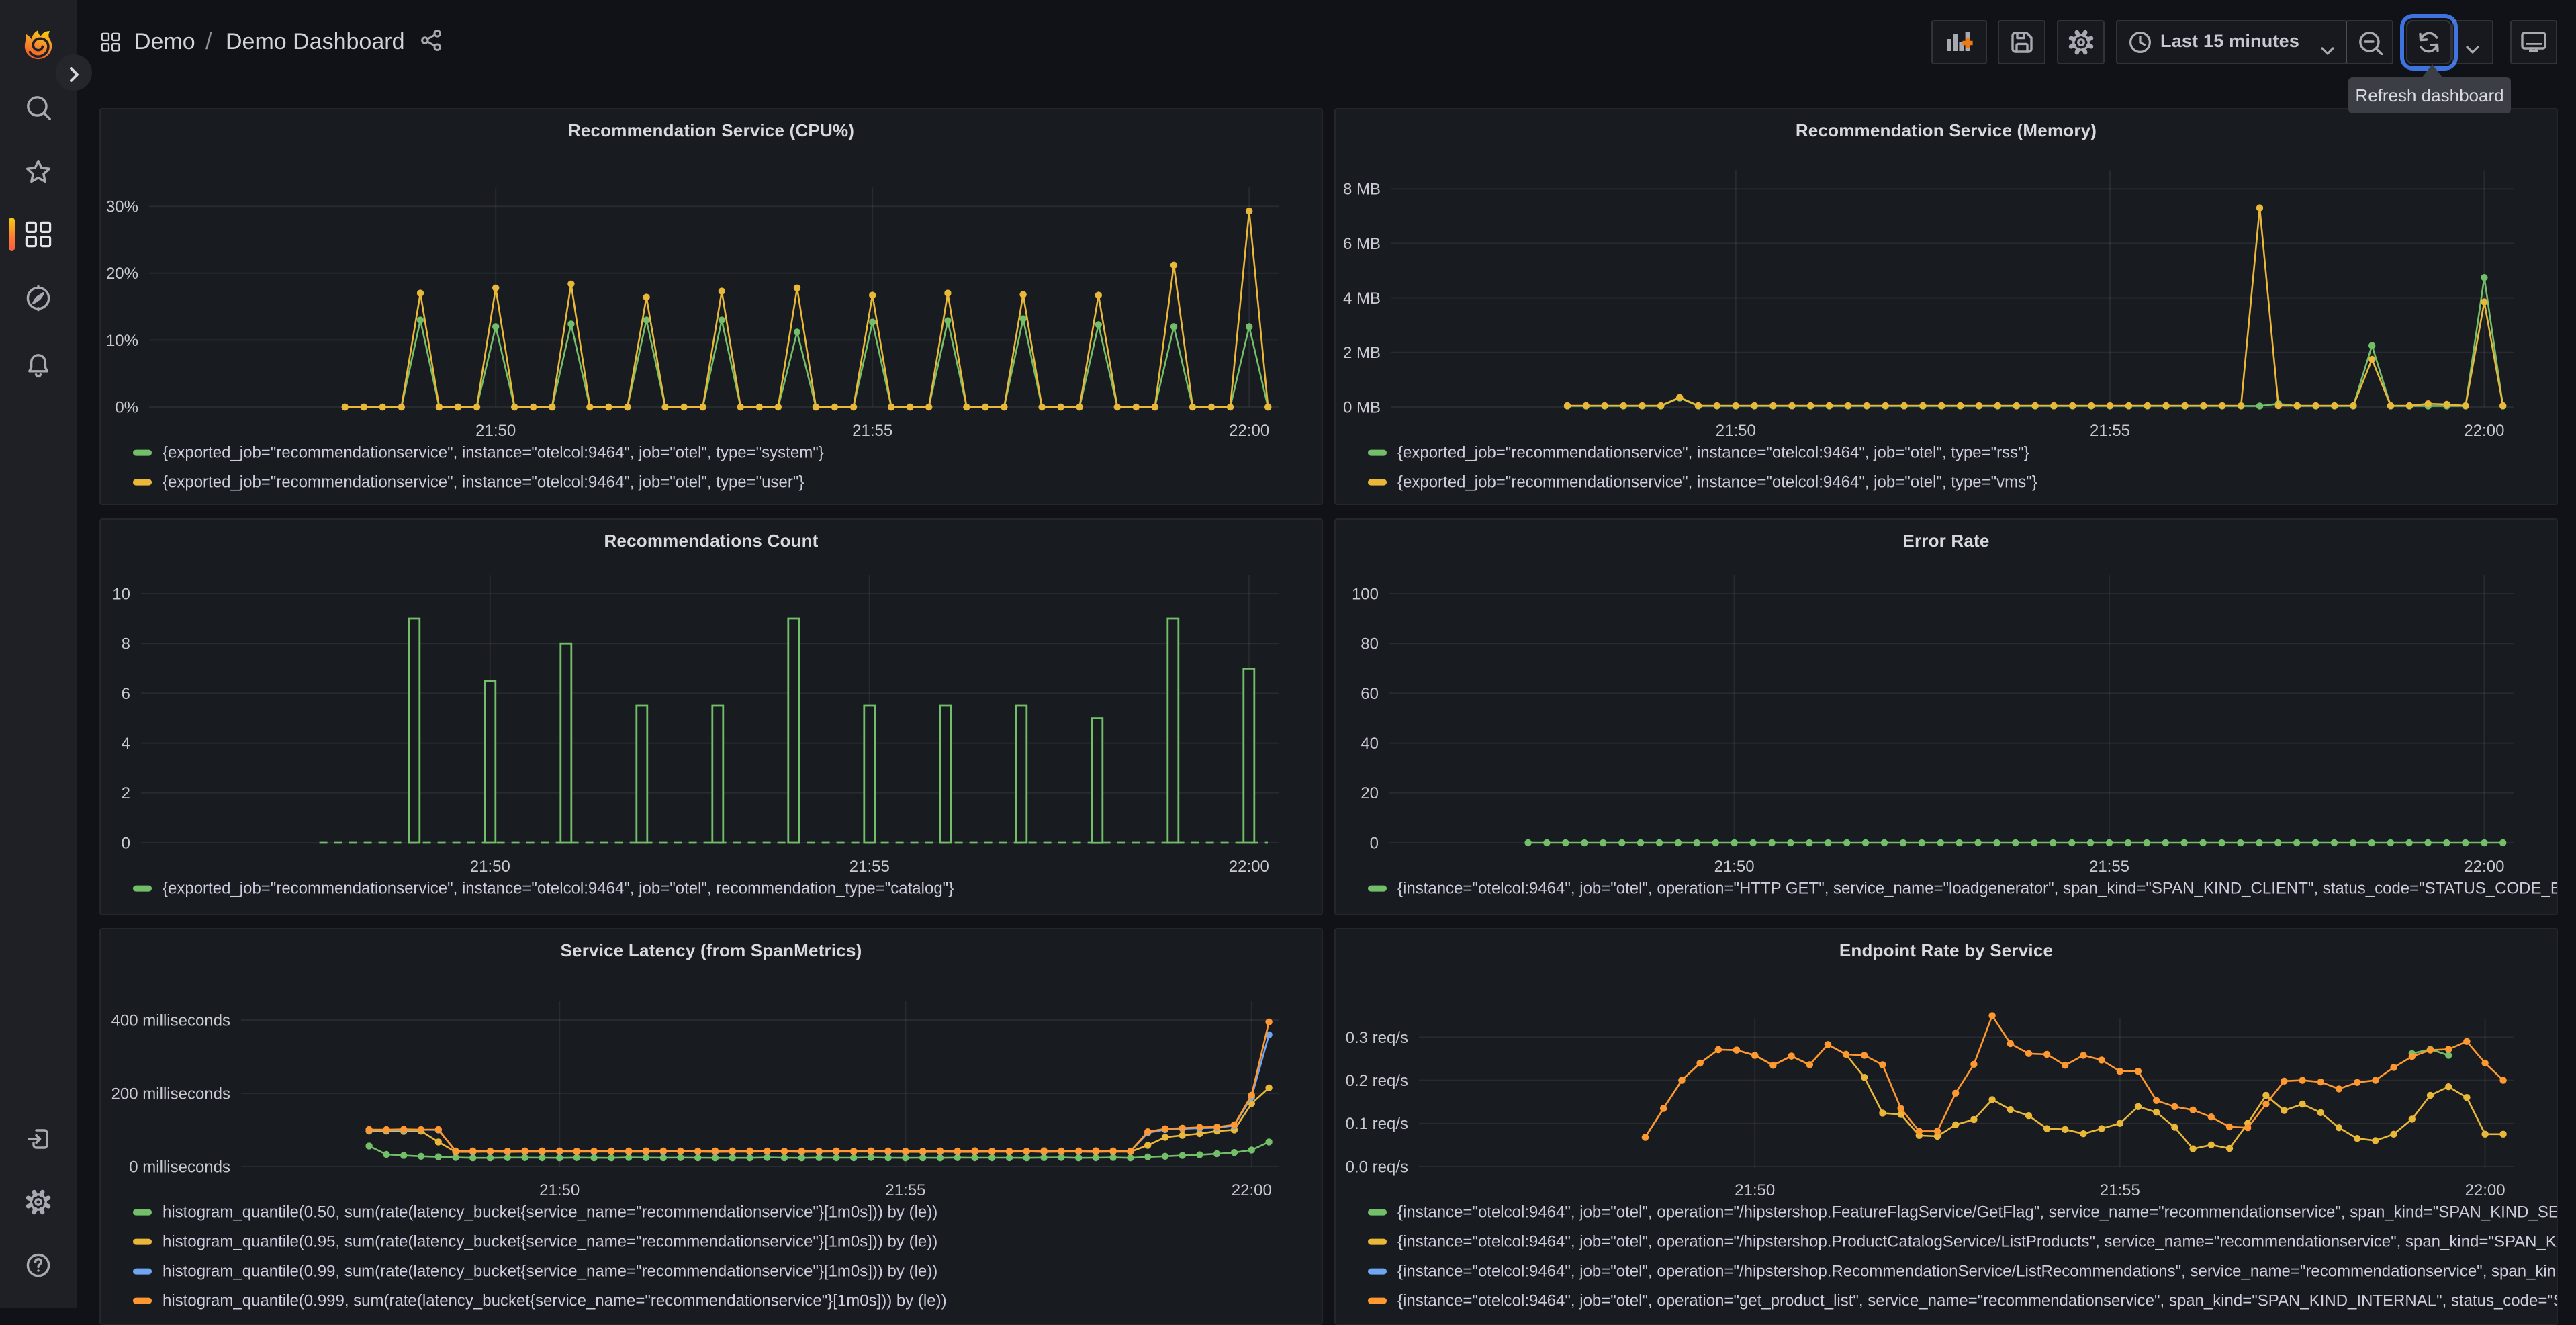 This screenshot has height=1325, width=2576. Describe the element at coordinates (1377, 1124) in the screenshot. I see `svg-text: 0.1 req/s` at that location.